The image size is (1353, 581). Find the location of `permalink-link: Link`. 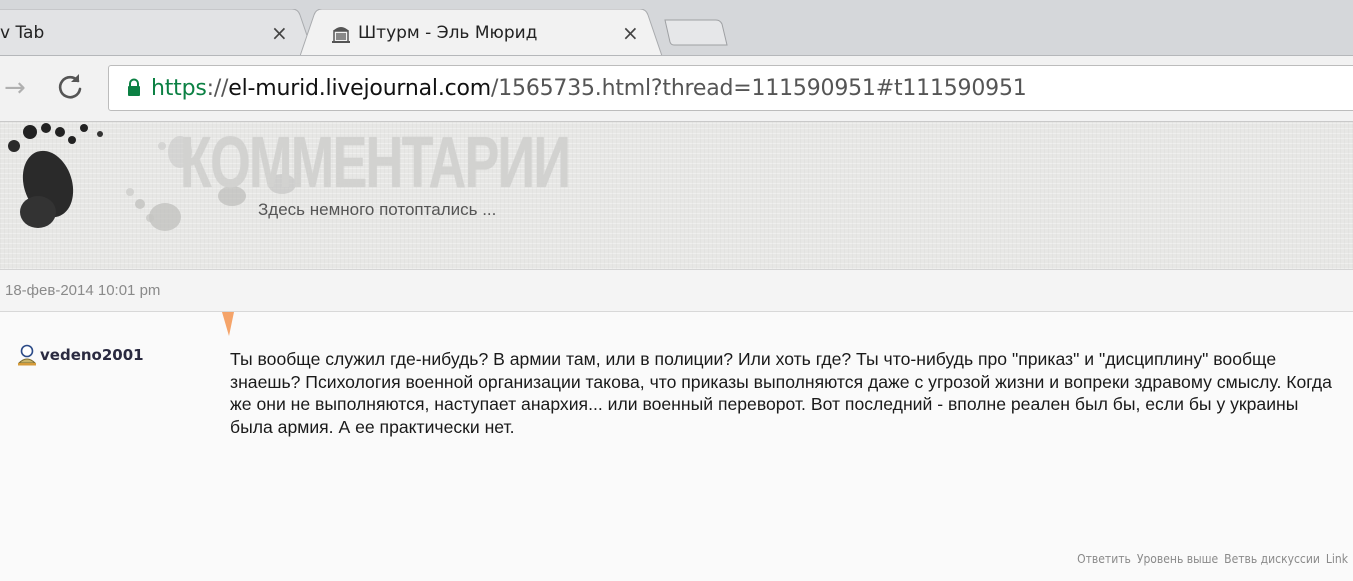

permalink-link: Link is located at coordinates (1337, 559).